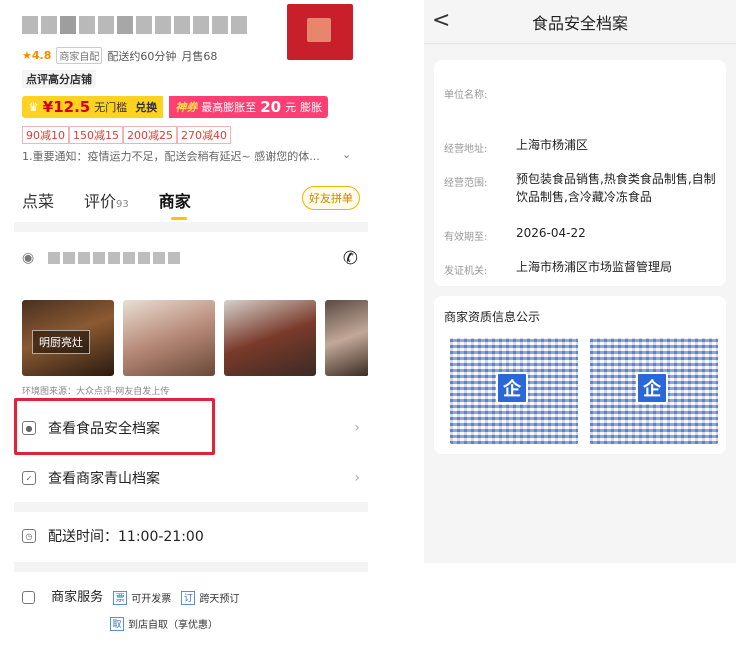  What do you see at coordinates (616, 188) in the screenshot?
I see `field-value-scope: 预包装食品销售,热食类食品制售,自制饮品制售,含冷藏冷冻食品` at bounding box center [616, 188].